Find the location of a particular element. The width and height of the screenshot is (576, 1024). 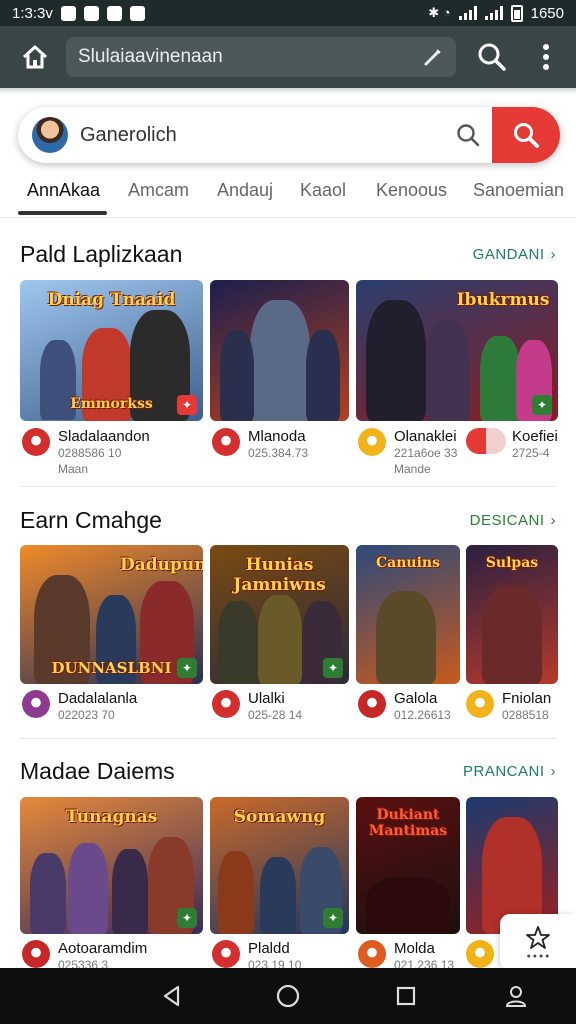

dots-icon: ● ● ● ● is located at coordinates (538, 956).